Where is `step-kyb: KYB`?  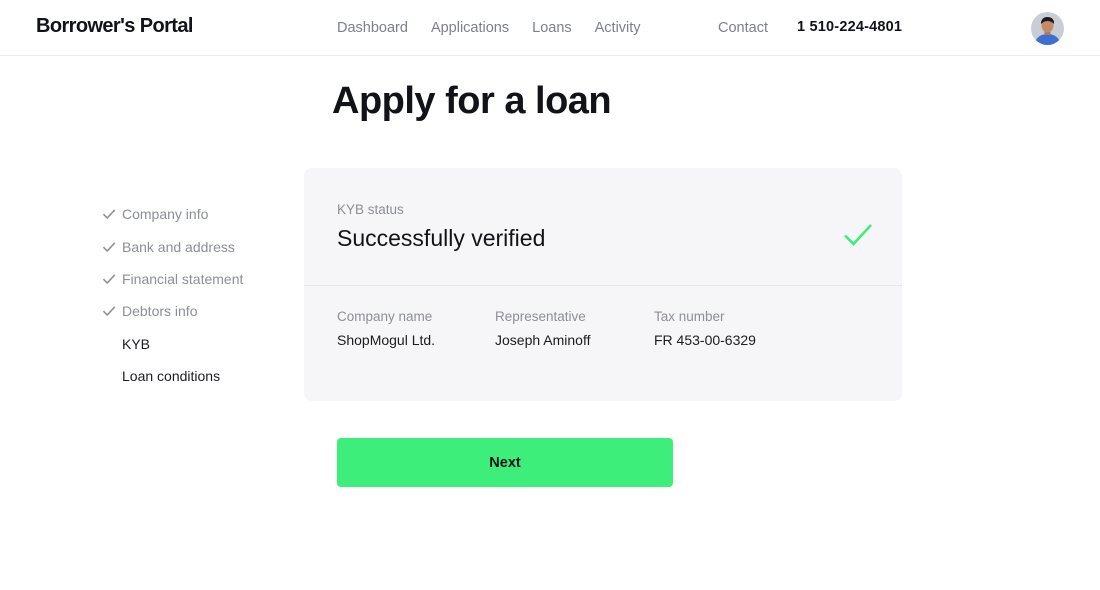 step-kyb: KYB is located at coordinates (172, 344).